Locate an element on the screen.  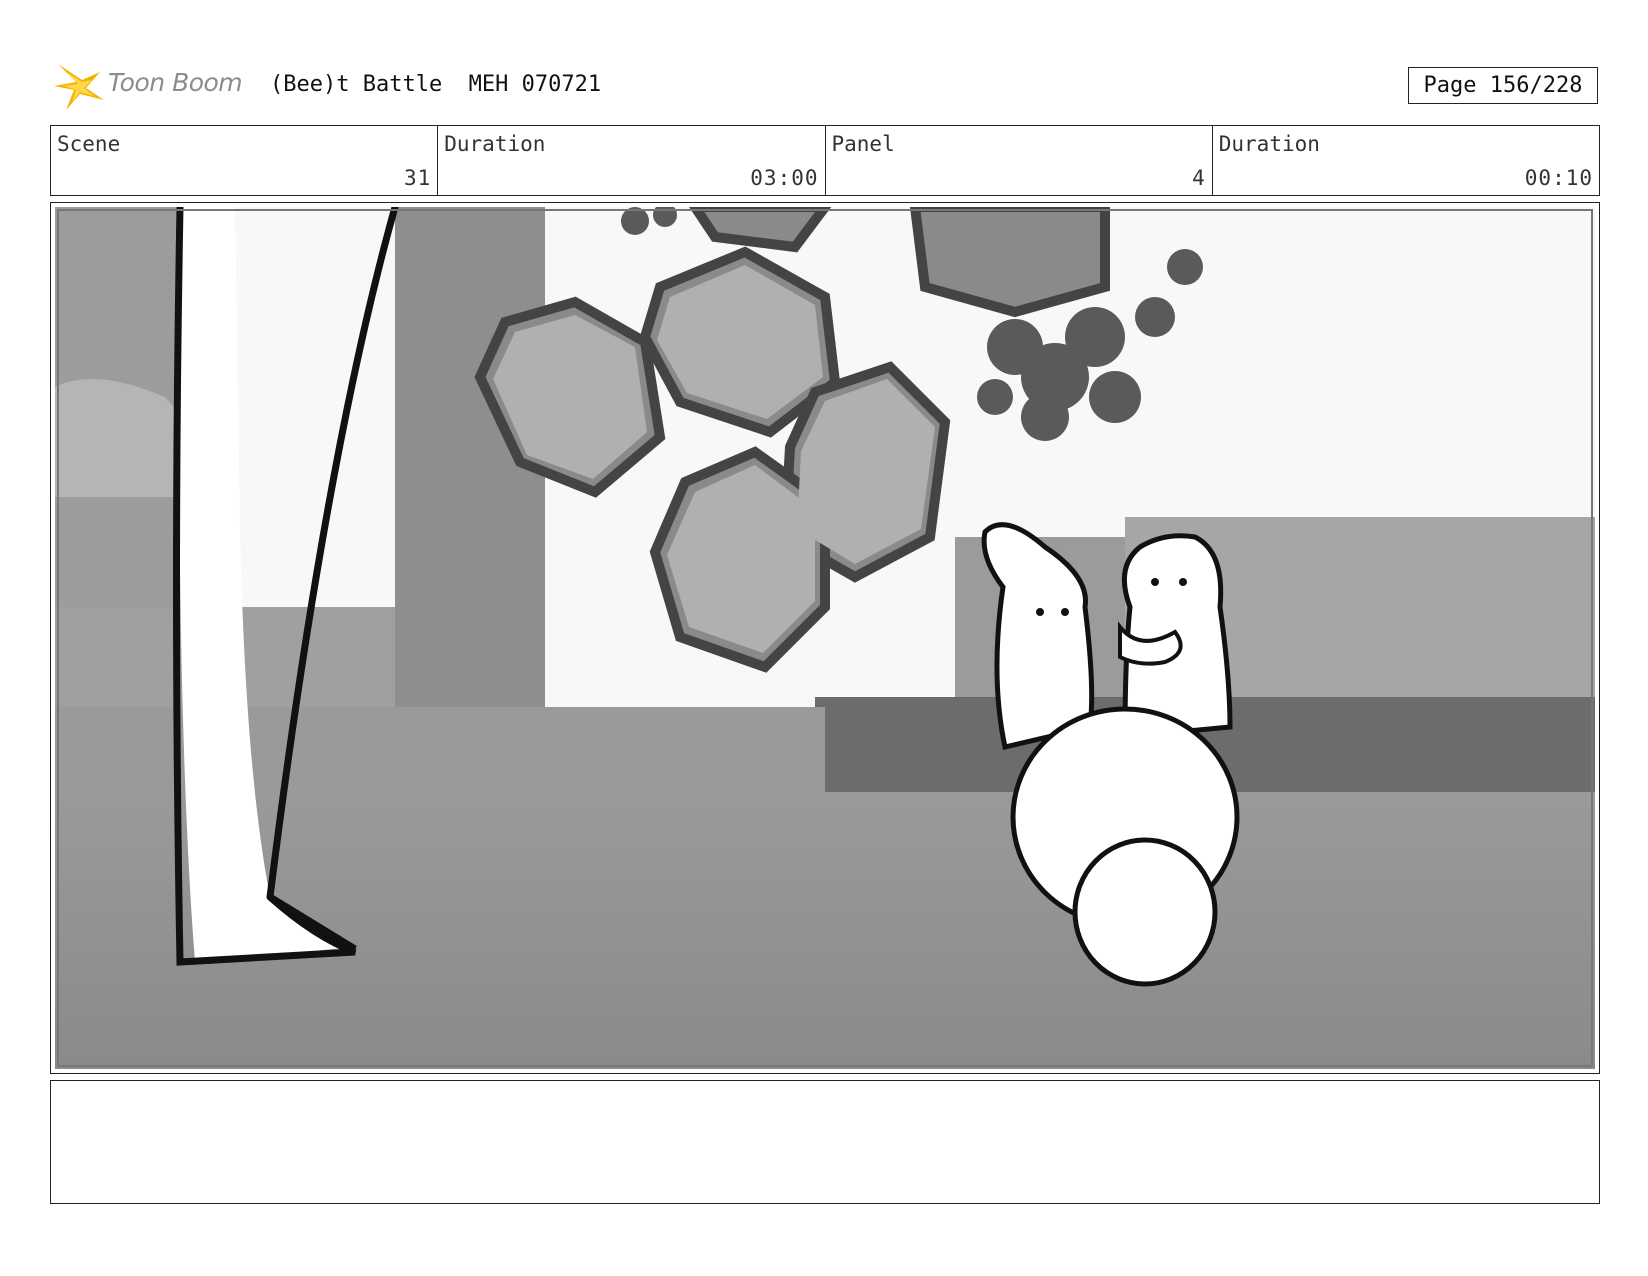
scene-duration-value: 03:00 is located at coordinates (784, 178).